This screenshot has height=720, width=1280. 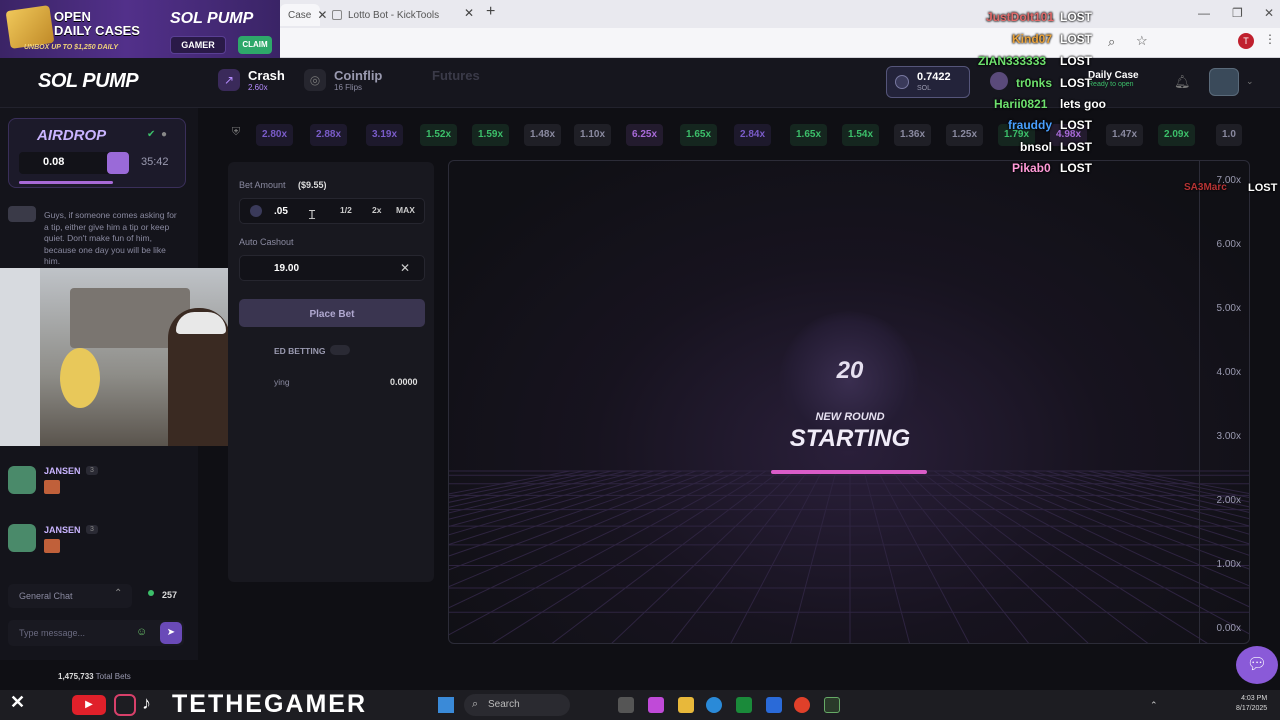 What do you see at coordinates (1237, 13) in the screenshot?
I see `restore-icon: ❐` at bounding box center [1237, 13].